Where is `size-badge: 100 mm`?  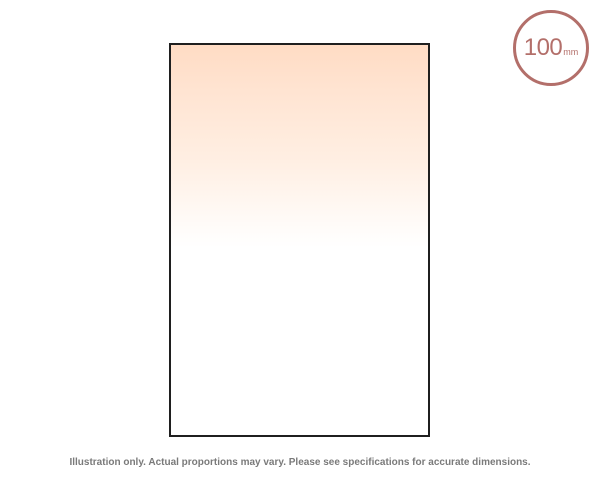
size-badge: 100 mm is located at coordinates (551, 48).